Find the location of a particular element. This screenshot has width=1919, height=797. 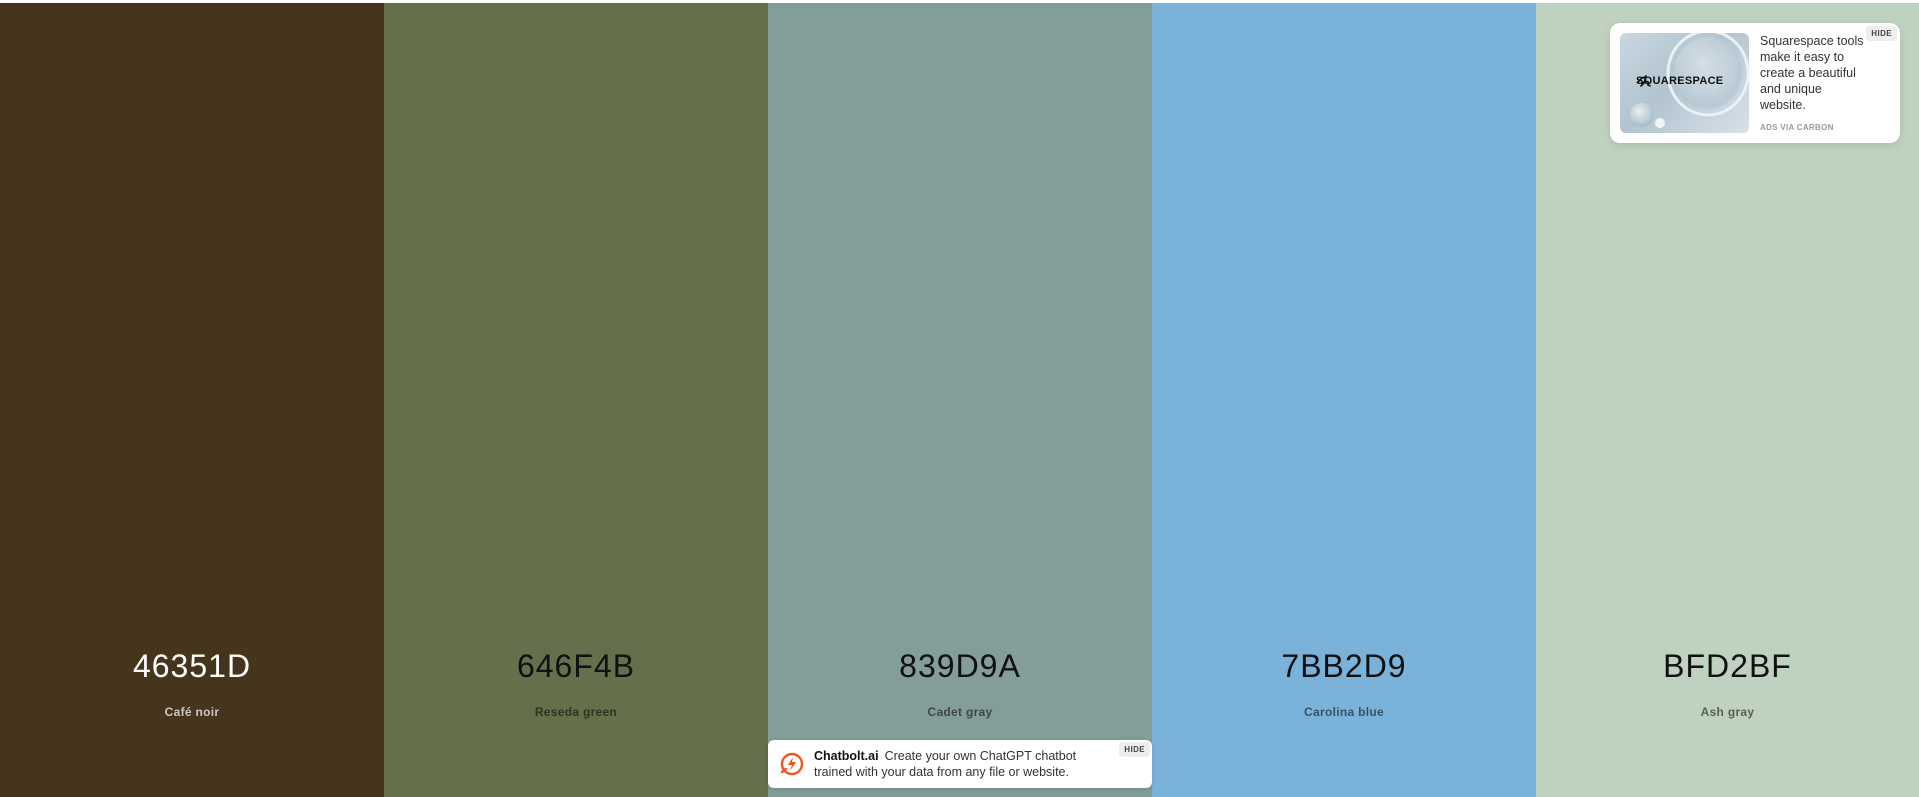

swatch-name: Carolina blue is located at coordinates (1344, 712).